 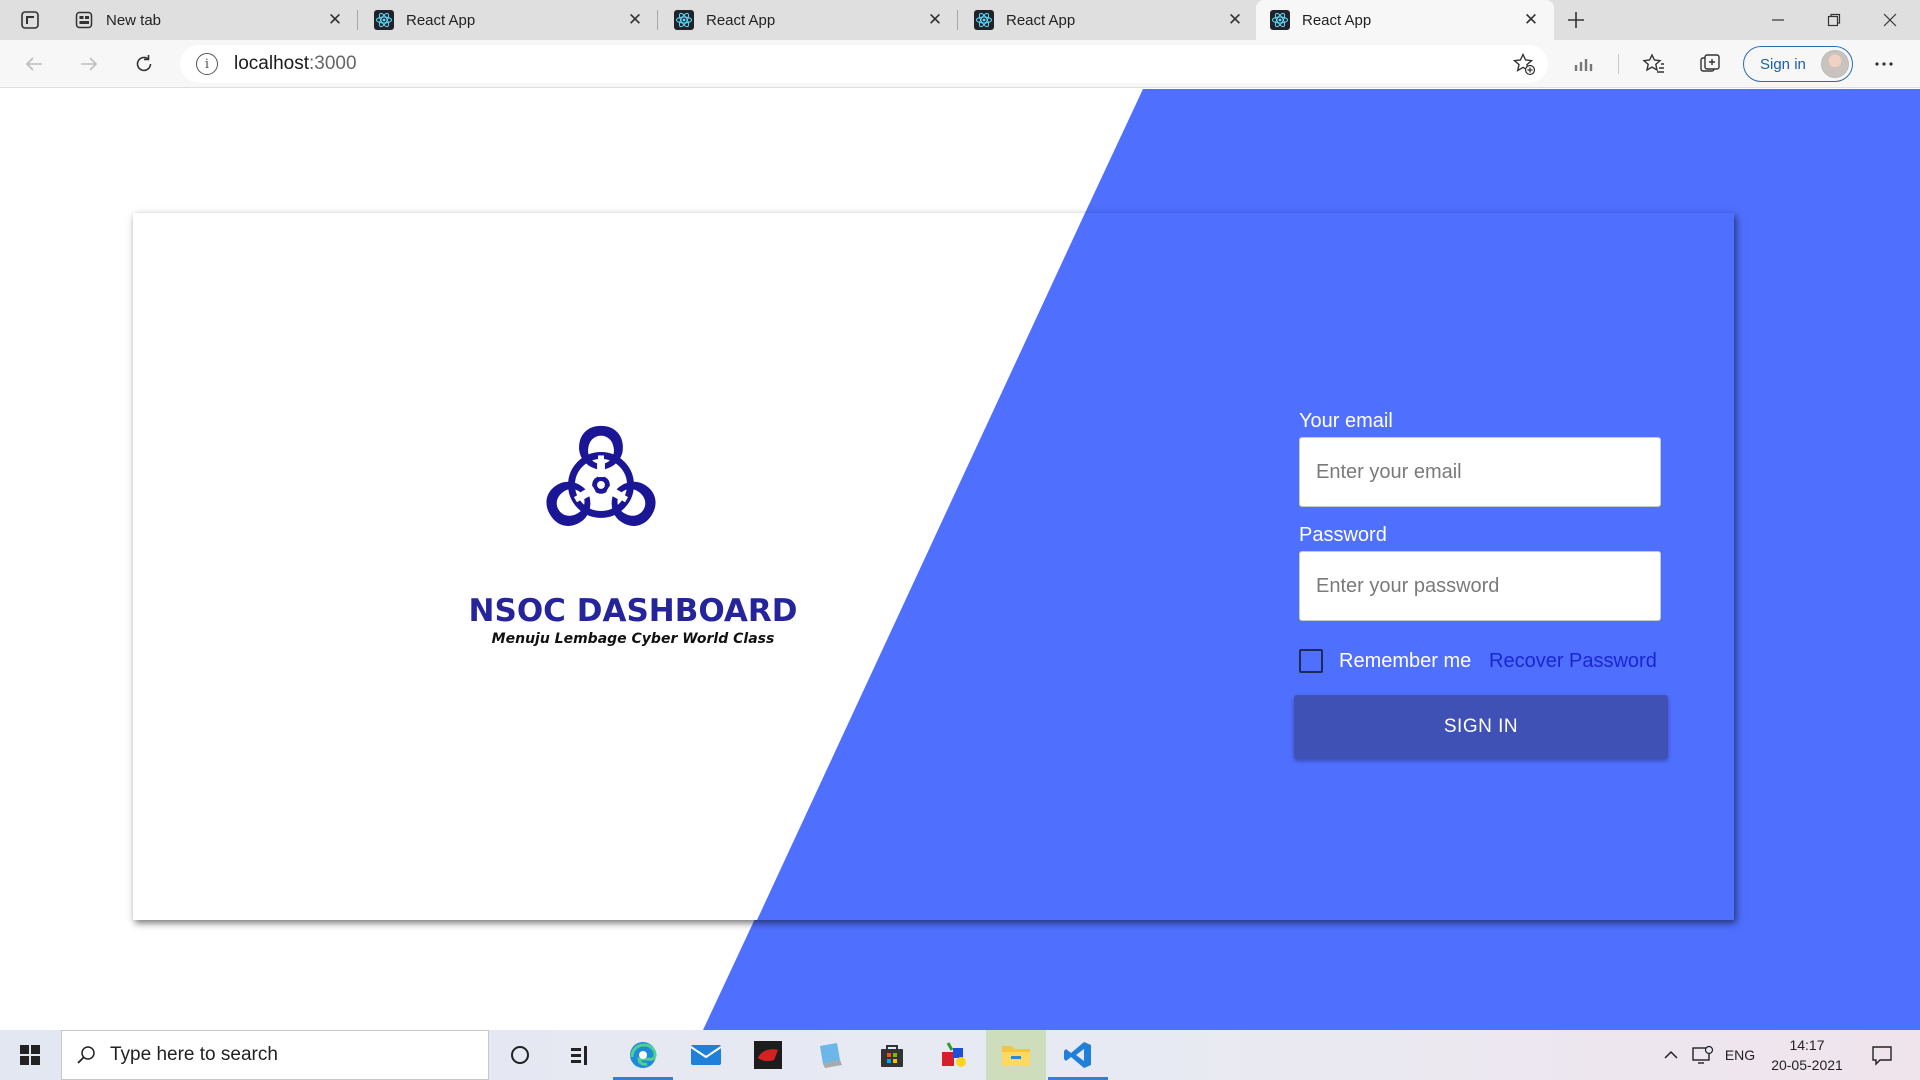 I want to click on site-info-icon: i, so click(x=207, y=64).